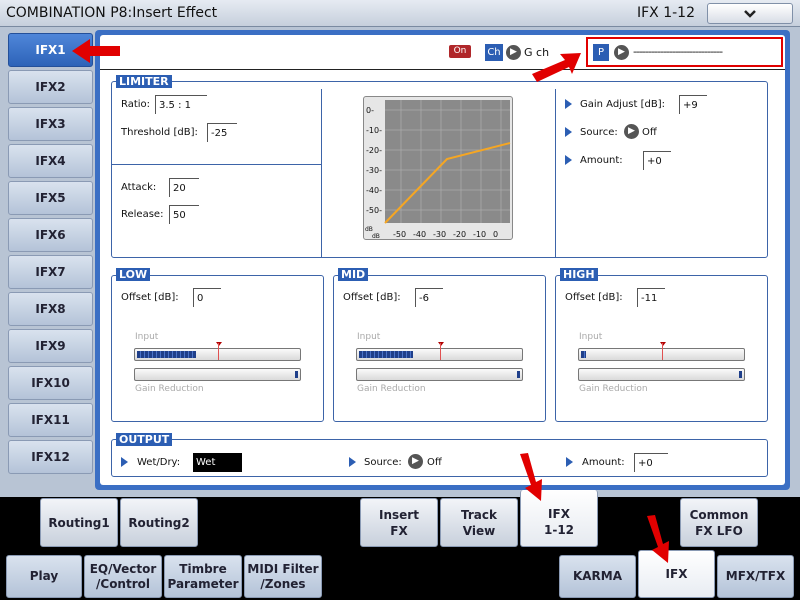  Describe the element at coordinates (568, 104) in the screenshot. I see `gain-adjust-bullet-icon` at that location.